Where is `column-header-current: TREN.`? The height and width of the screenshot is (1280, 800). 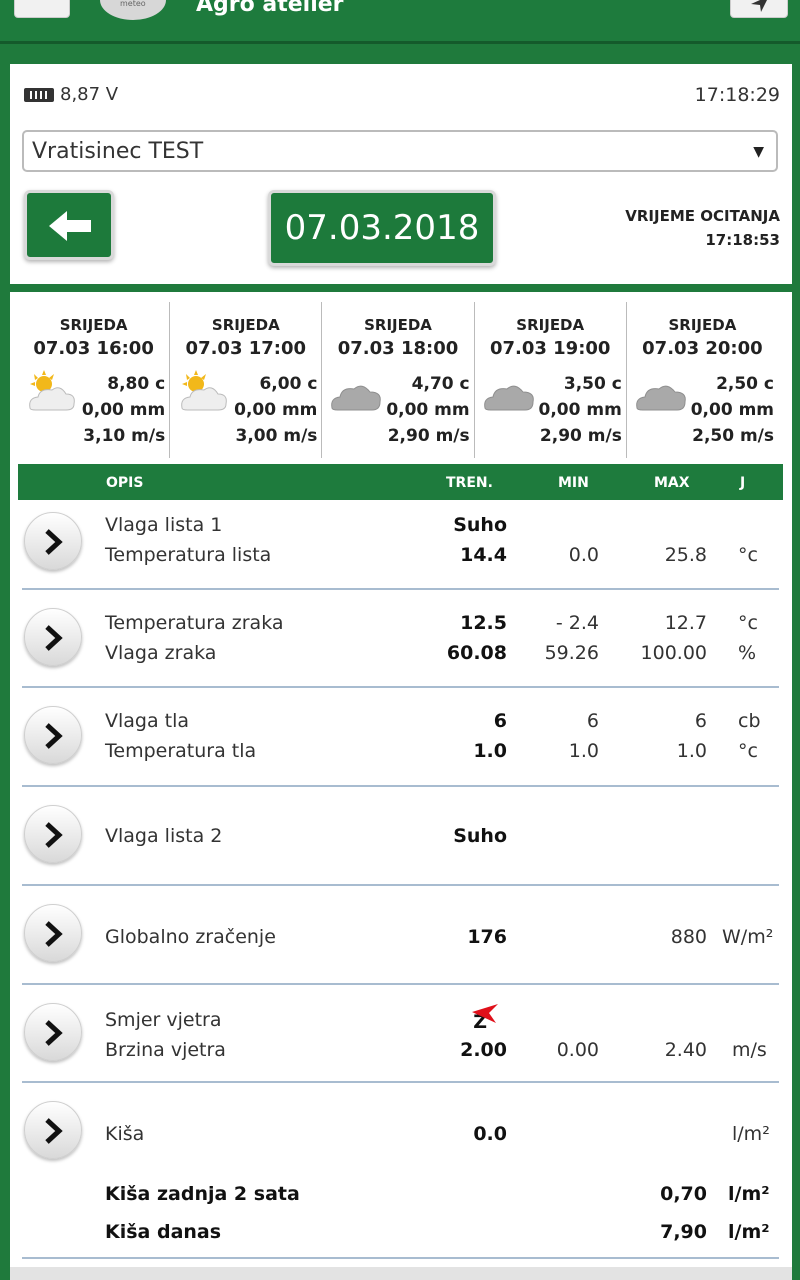
column-header-current: TREN. is located at coordinates (469, 483).